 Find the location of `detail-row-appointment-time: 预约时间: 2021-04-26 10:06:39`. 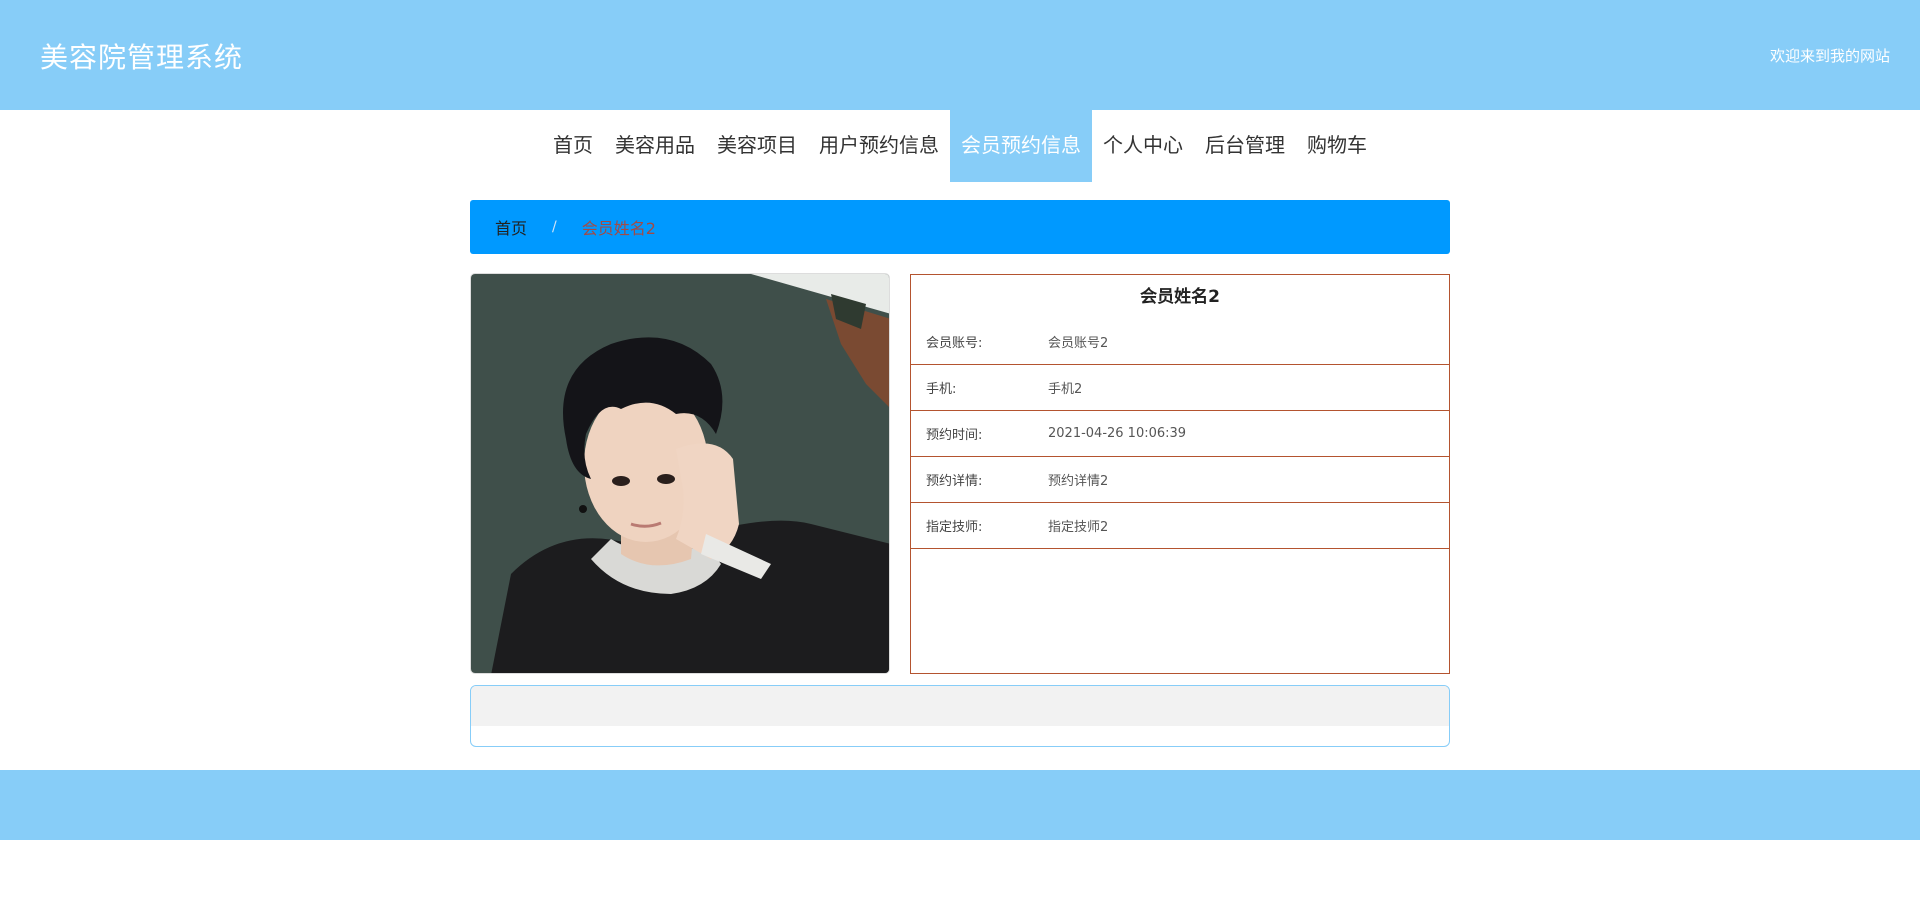

detail-row-appointment-time: 预约时间: 2021-04-26 10:06:39 is located at coordinates (1180, 434).